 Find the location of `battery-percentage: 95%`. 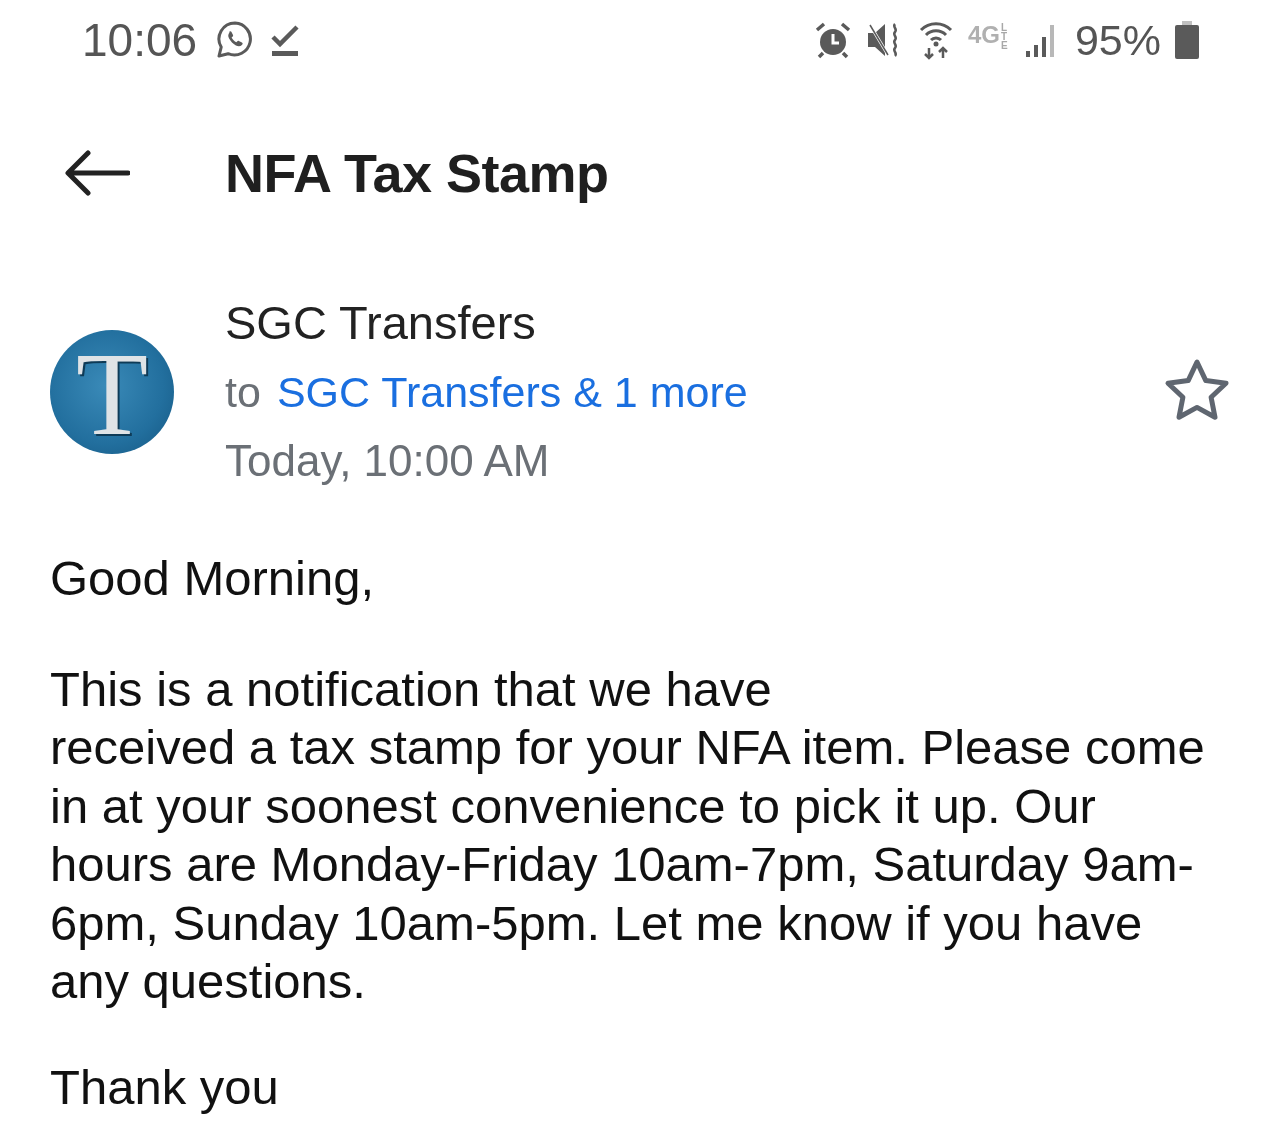

battery-percentage: 95% is located at coordinates (1117, 40).